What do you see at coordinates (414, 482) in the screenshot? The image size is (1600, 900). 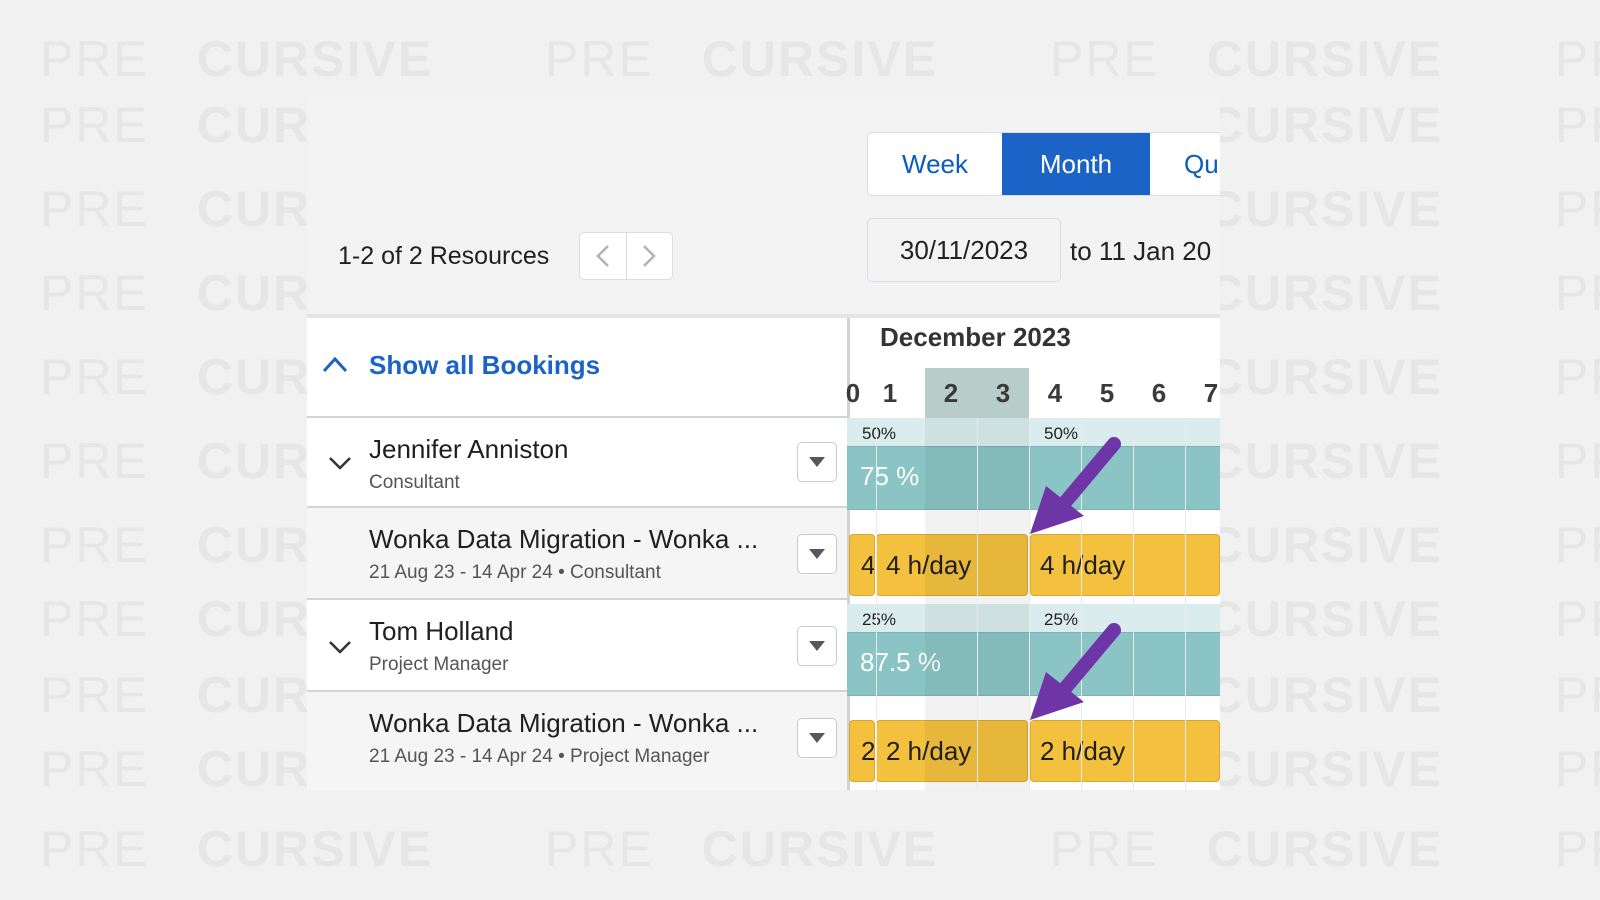 I see `resource-role: Consultant` at bounding box center [414, 482].